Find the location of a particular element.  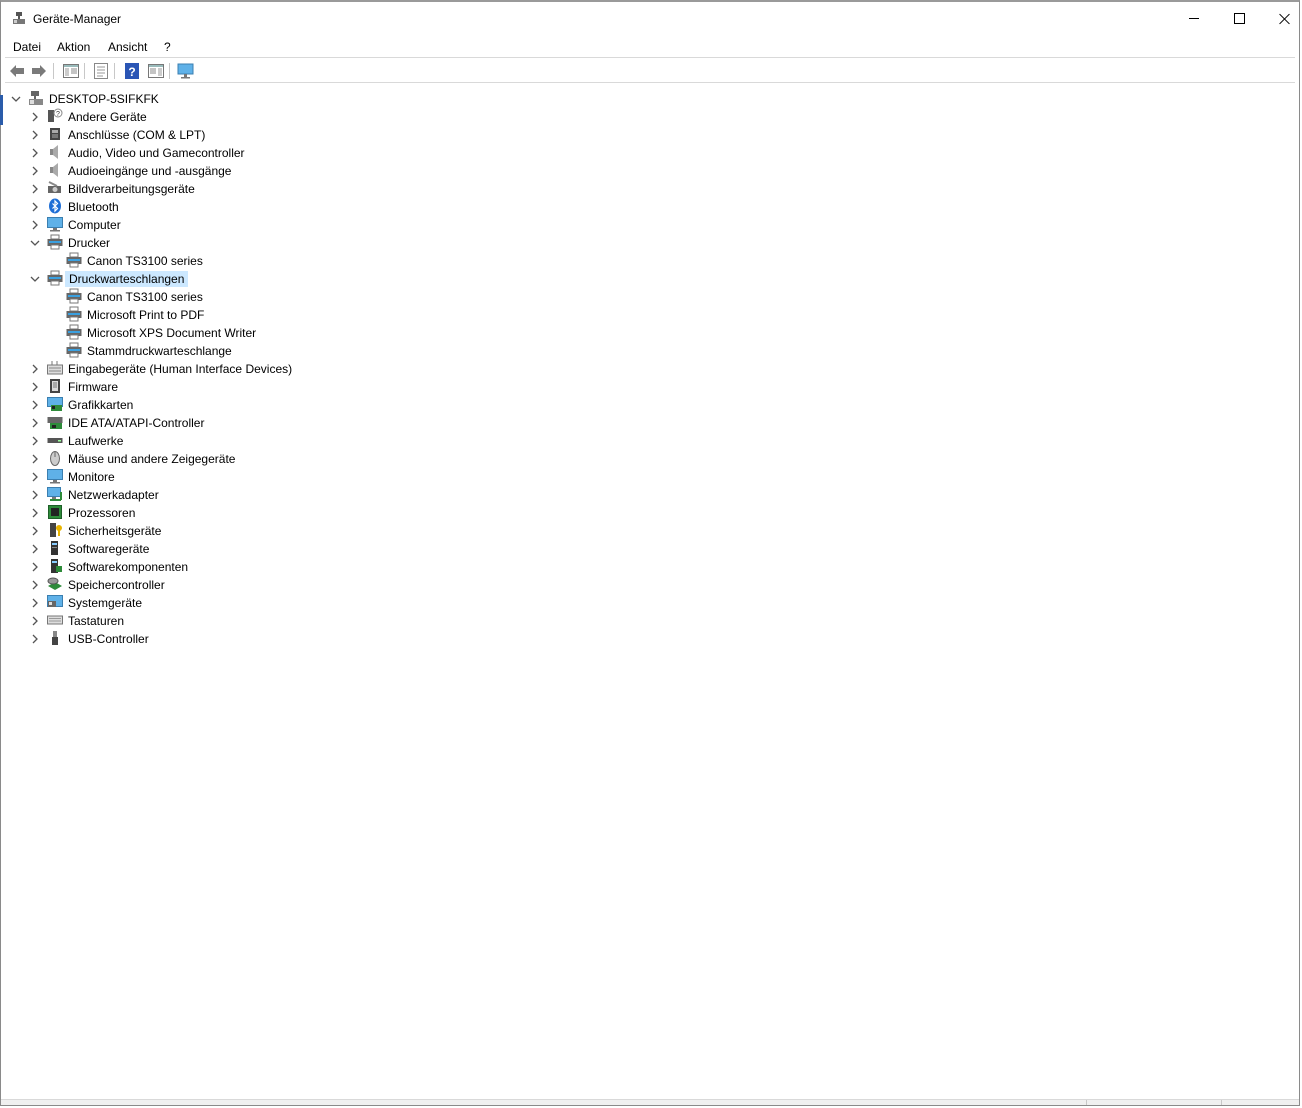

tree-category-label: Audio, Video und Gamecontroller is located at coordinates (156, 153).